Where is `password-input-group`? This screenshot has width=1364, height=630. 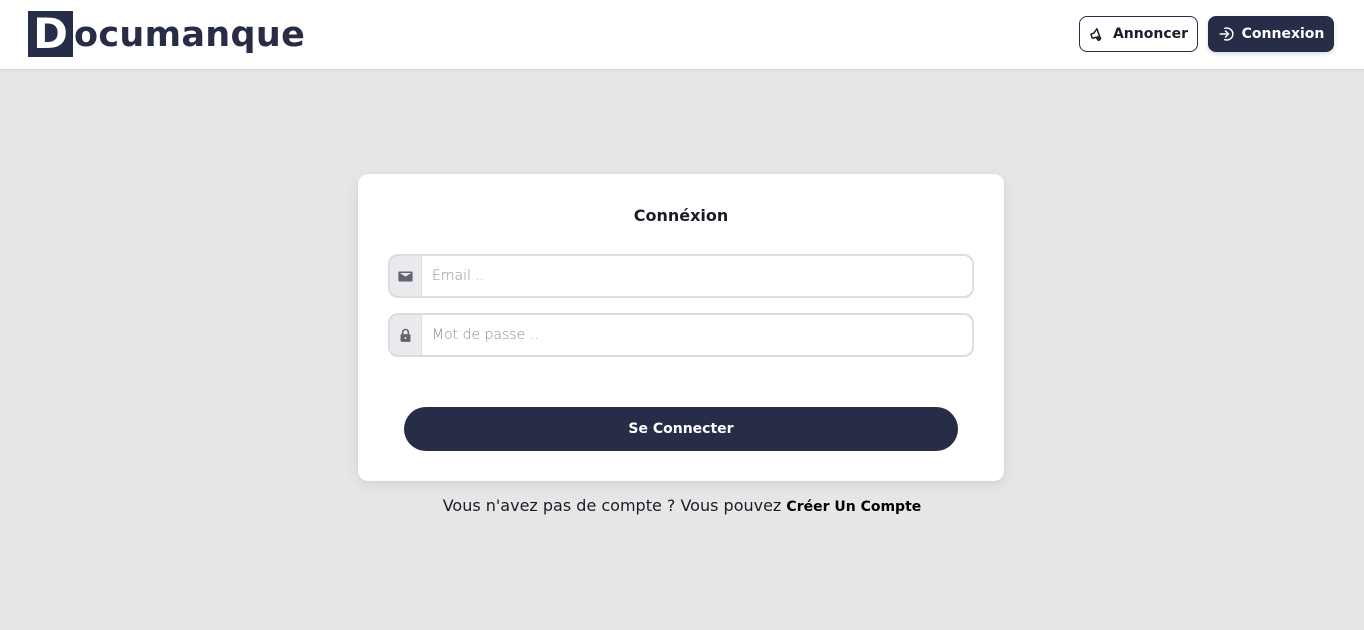
password-input-group is located at coordinates (681, 335).